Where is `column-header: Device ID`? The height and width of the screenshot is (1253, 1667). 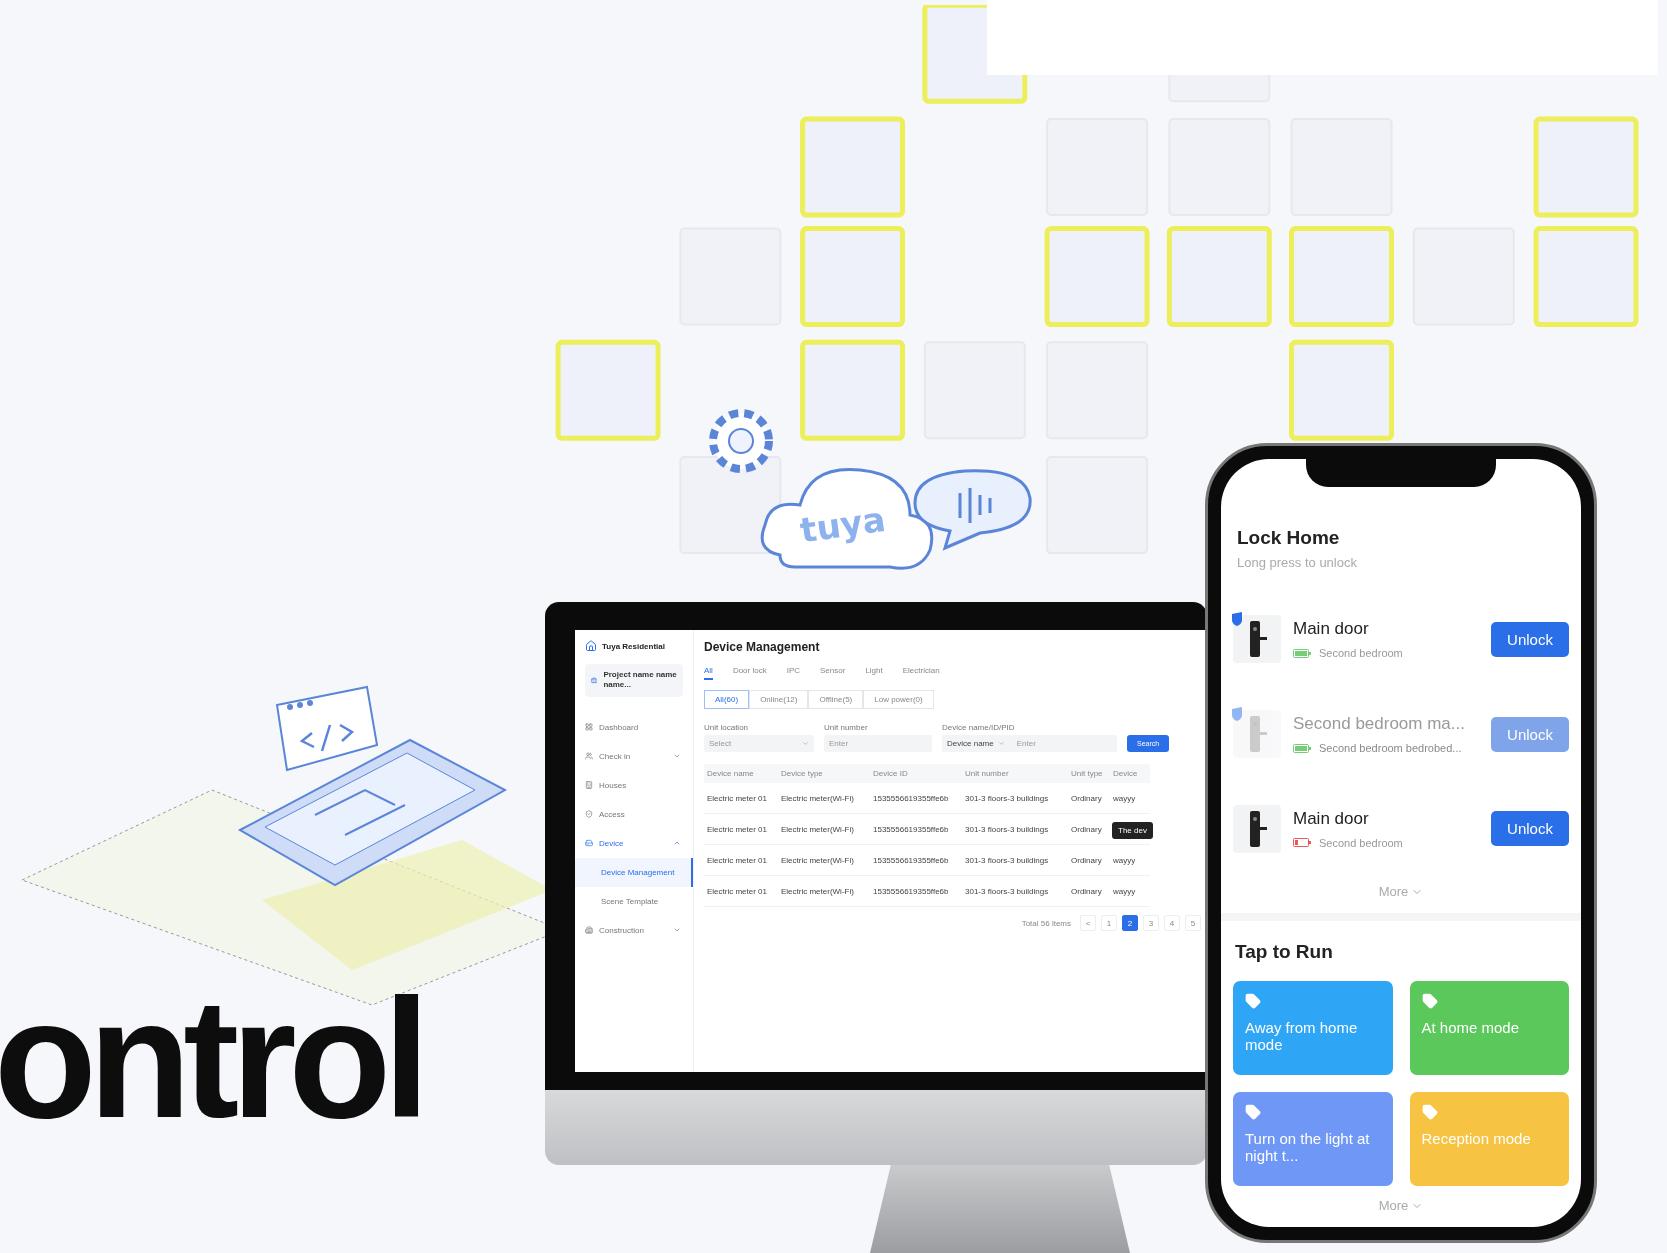
column-header: Device ID is located at coordinates (916, 773).